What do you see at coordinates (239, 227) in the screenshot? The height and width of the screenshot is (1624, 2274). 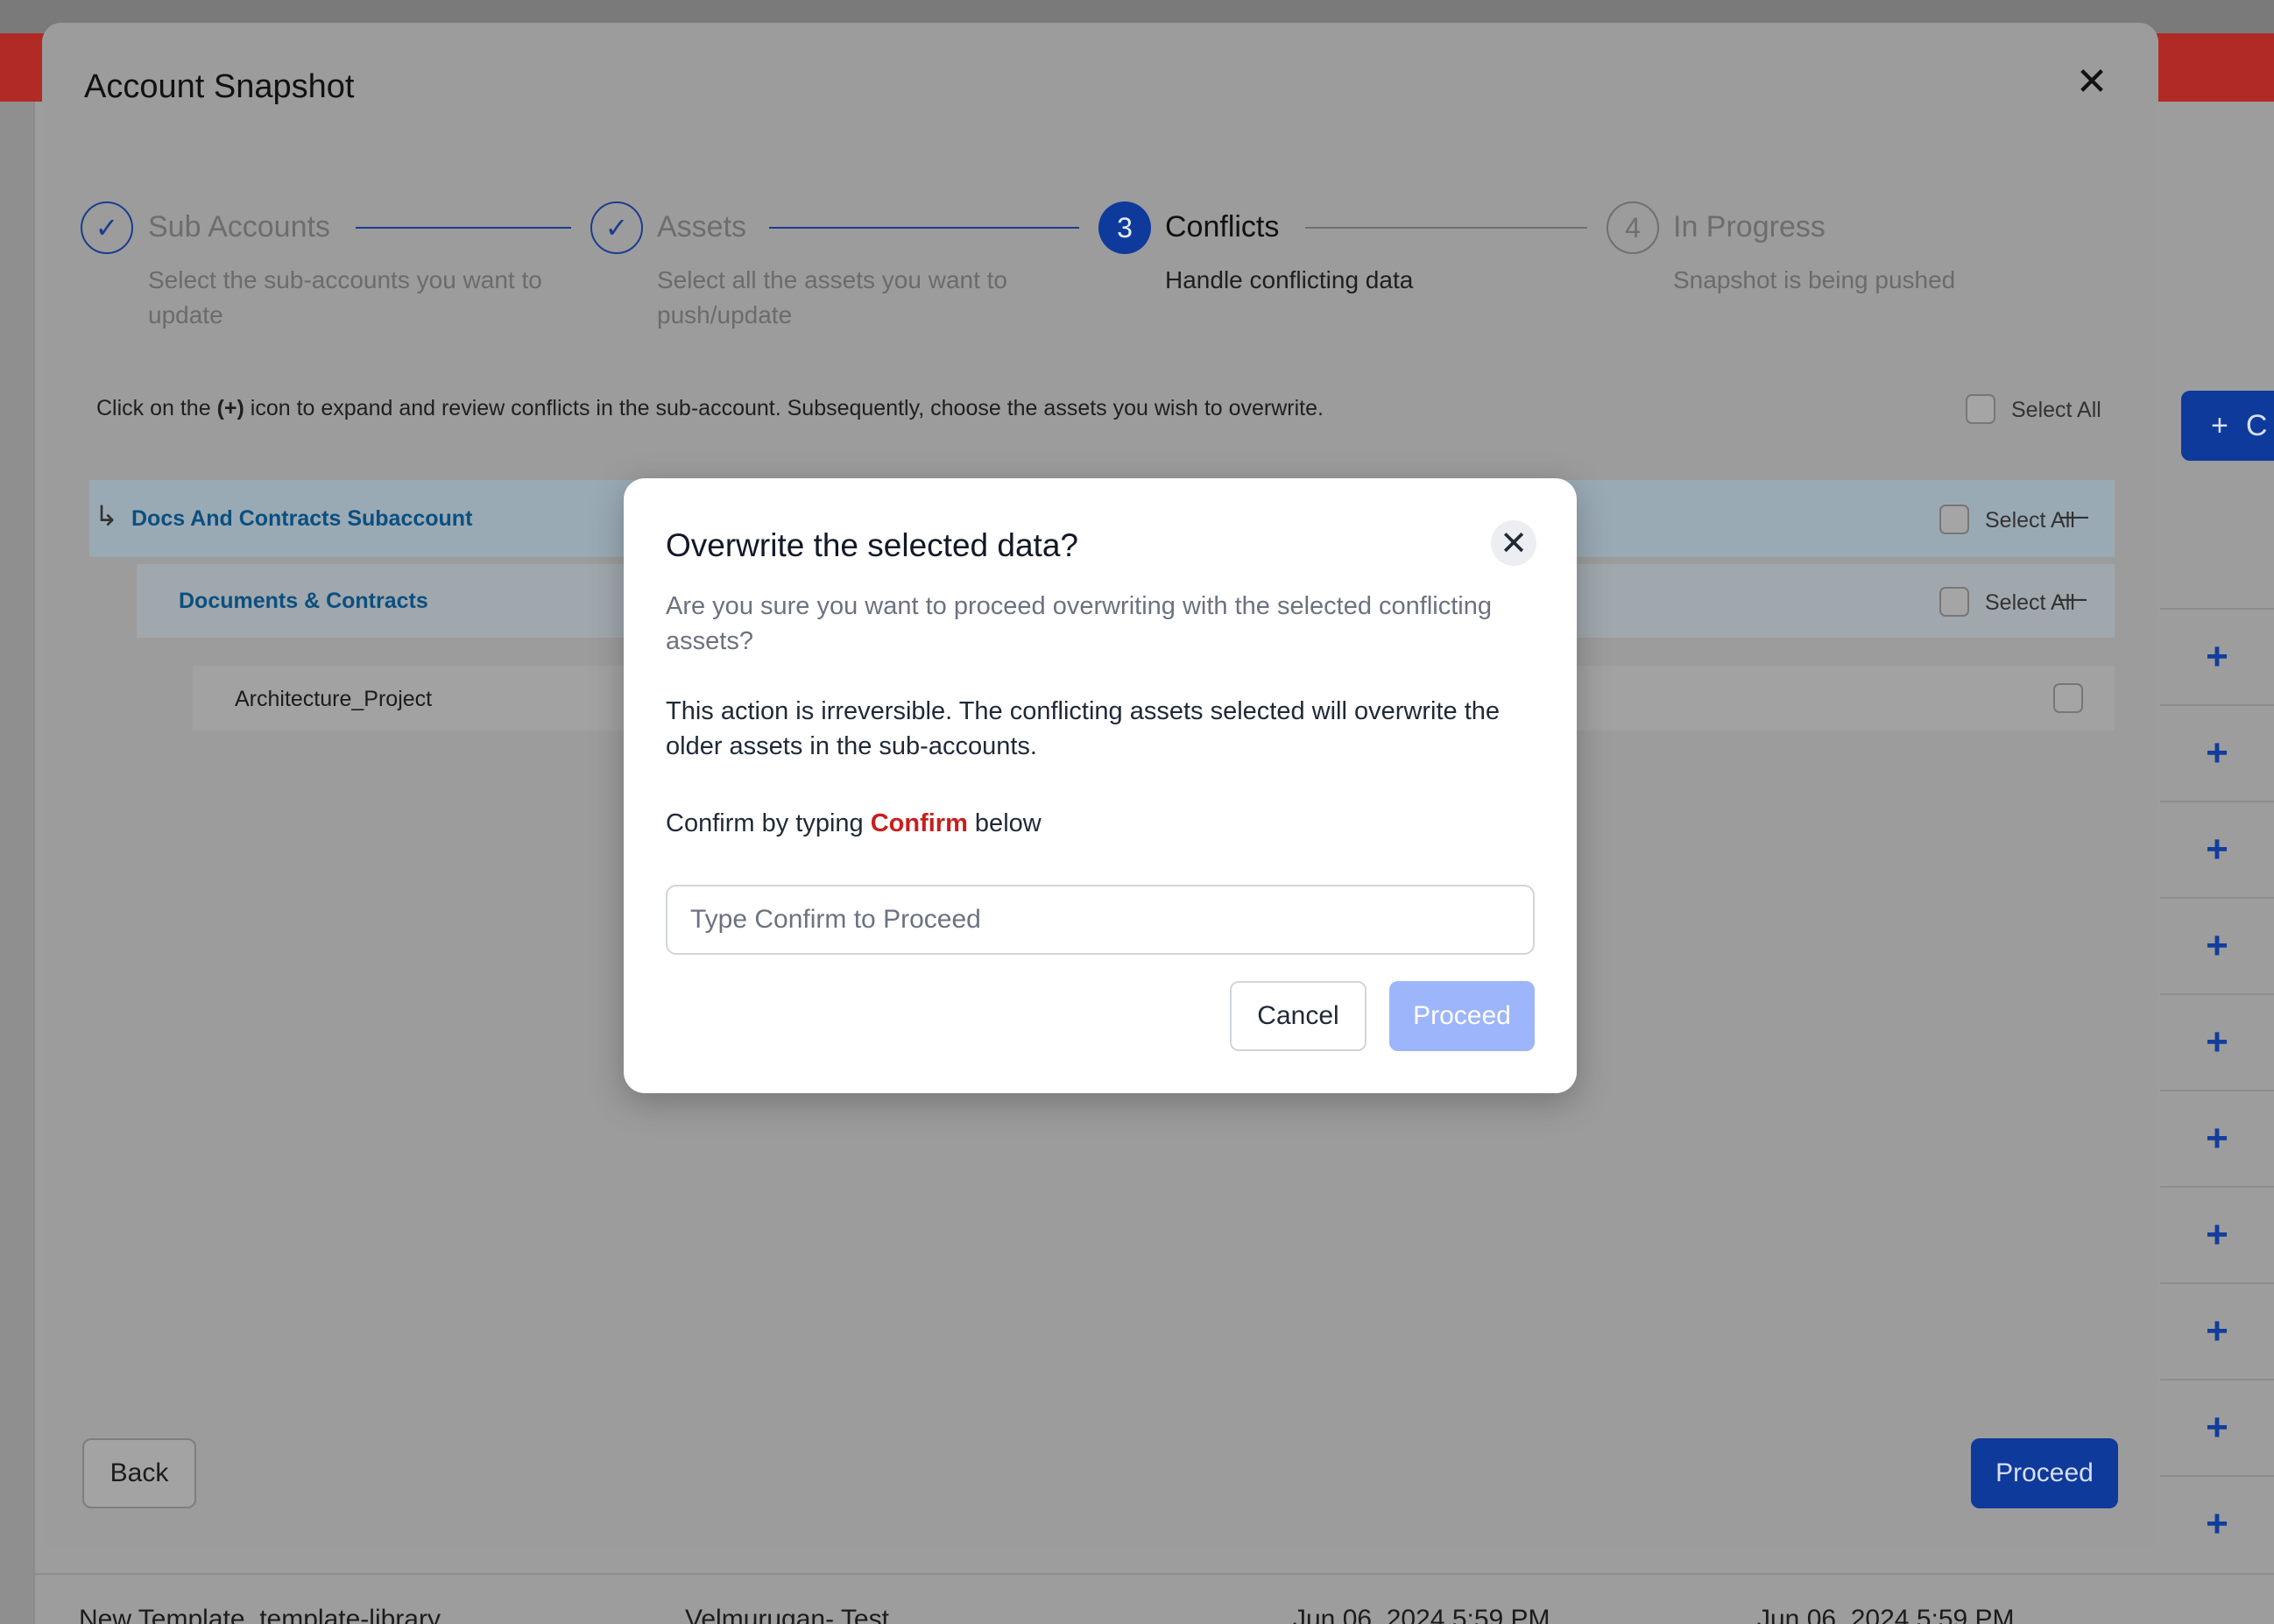 I see `step-1-title: Sub Accounts` at bounding box center [239, 227].